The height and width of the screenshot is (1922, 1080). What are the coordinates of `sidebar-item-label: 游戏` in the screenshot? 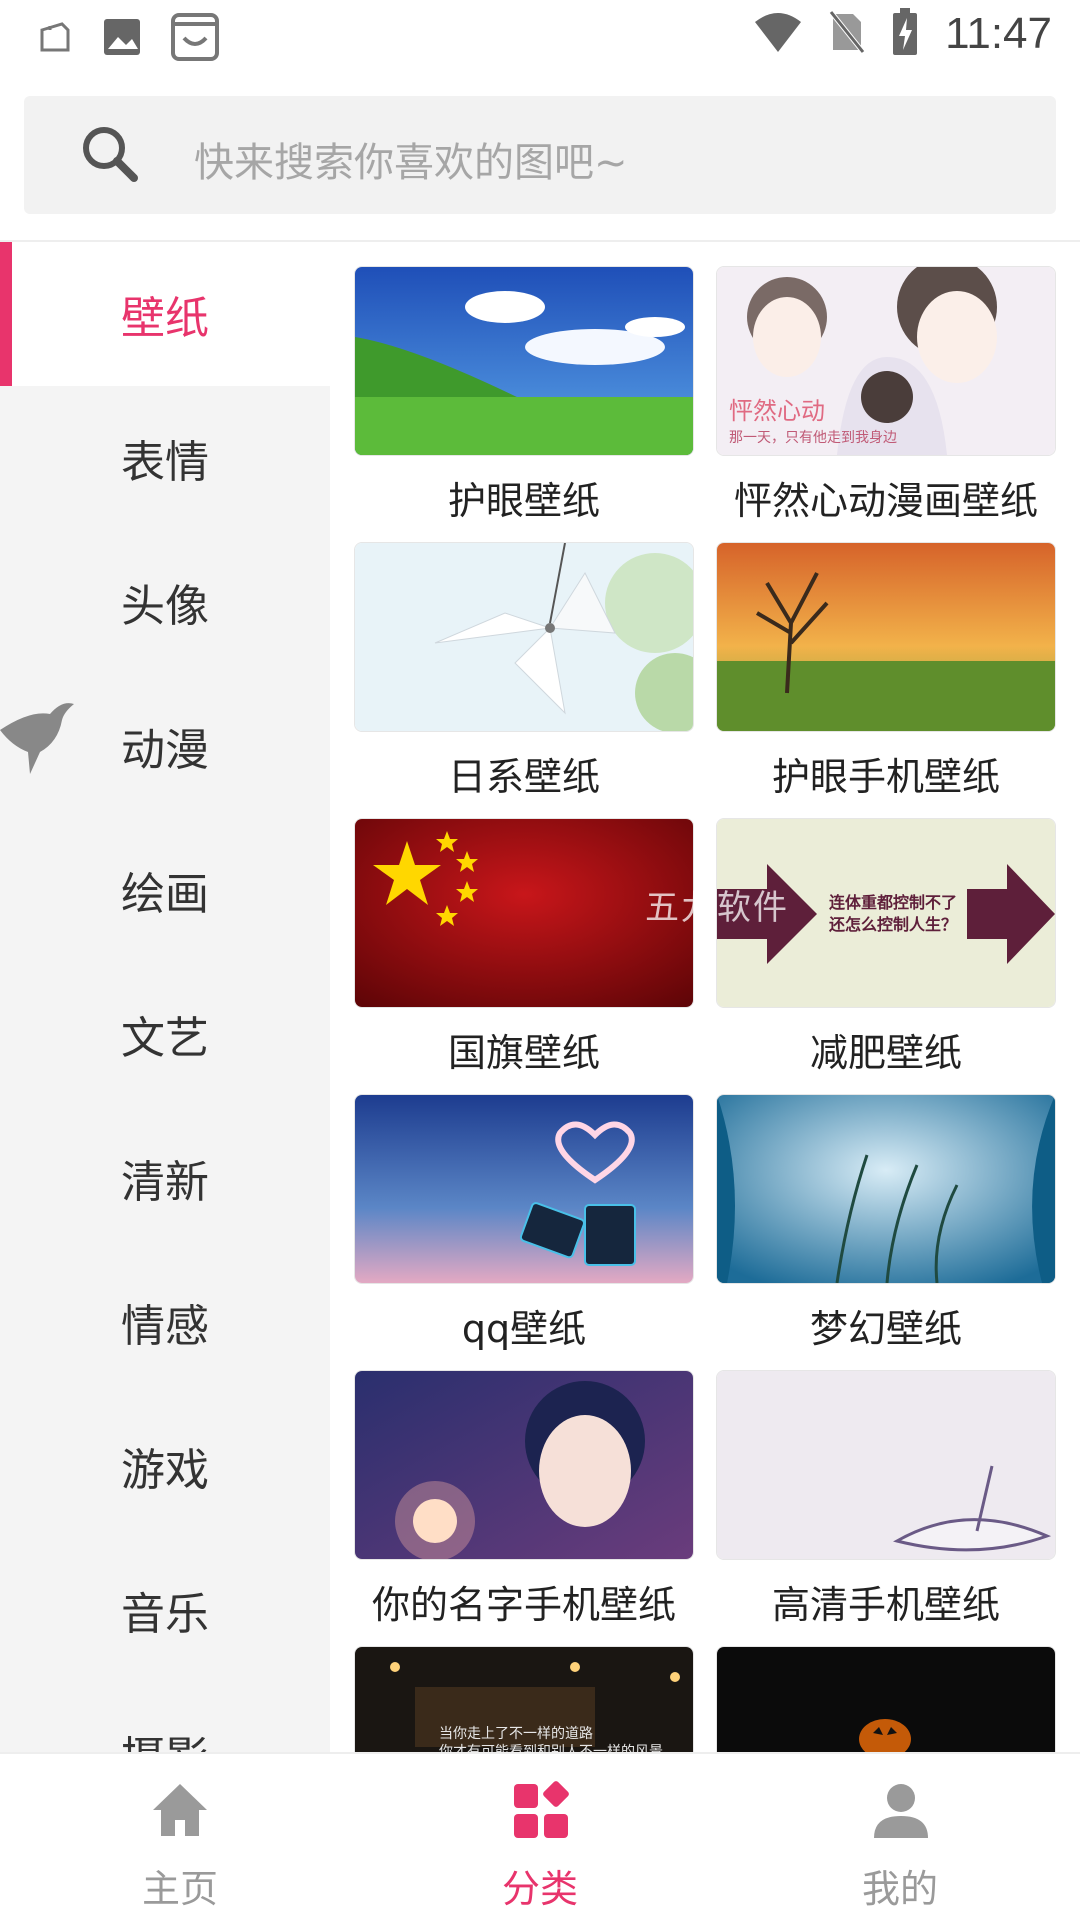 It's located at (165, 1470).